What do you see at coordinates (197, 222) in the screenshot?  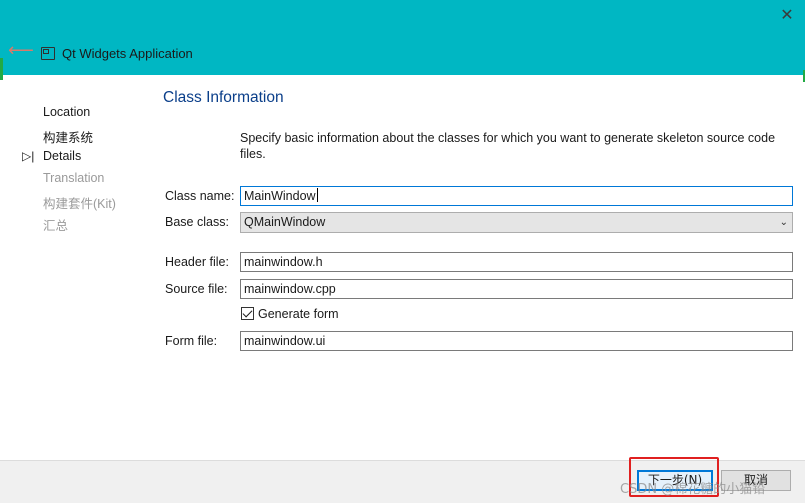 I see `base-class-label: Base class:` at bounding box center [197, 222].